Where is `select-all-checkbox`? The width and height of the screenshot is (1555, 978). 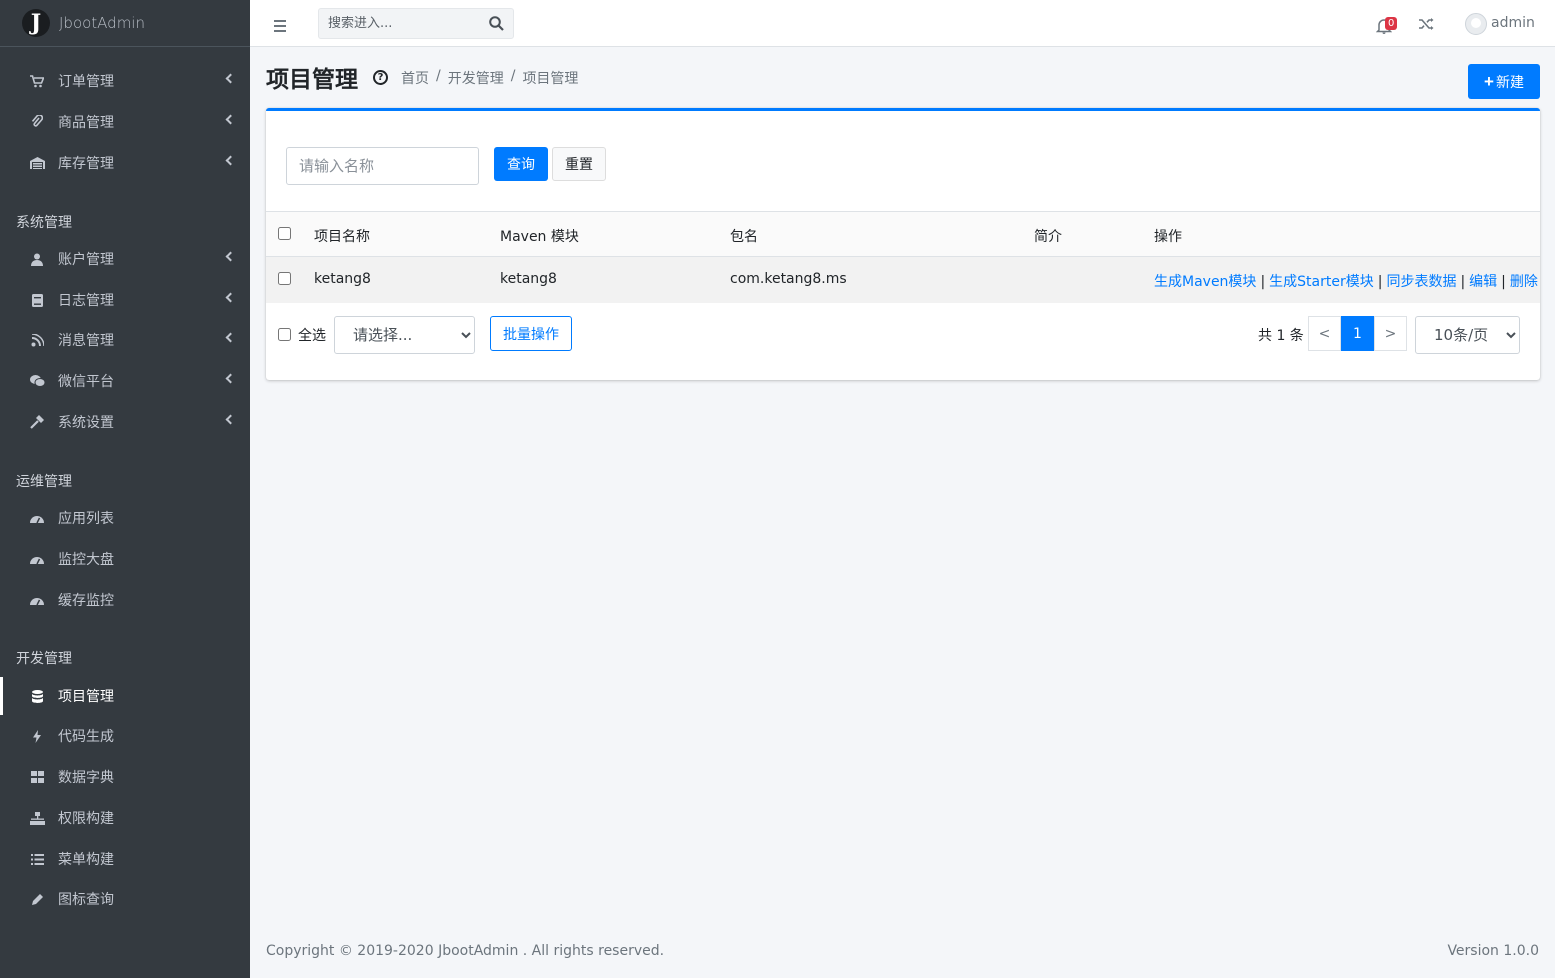
select-all-checkbox is located at coordinates (284, 334).